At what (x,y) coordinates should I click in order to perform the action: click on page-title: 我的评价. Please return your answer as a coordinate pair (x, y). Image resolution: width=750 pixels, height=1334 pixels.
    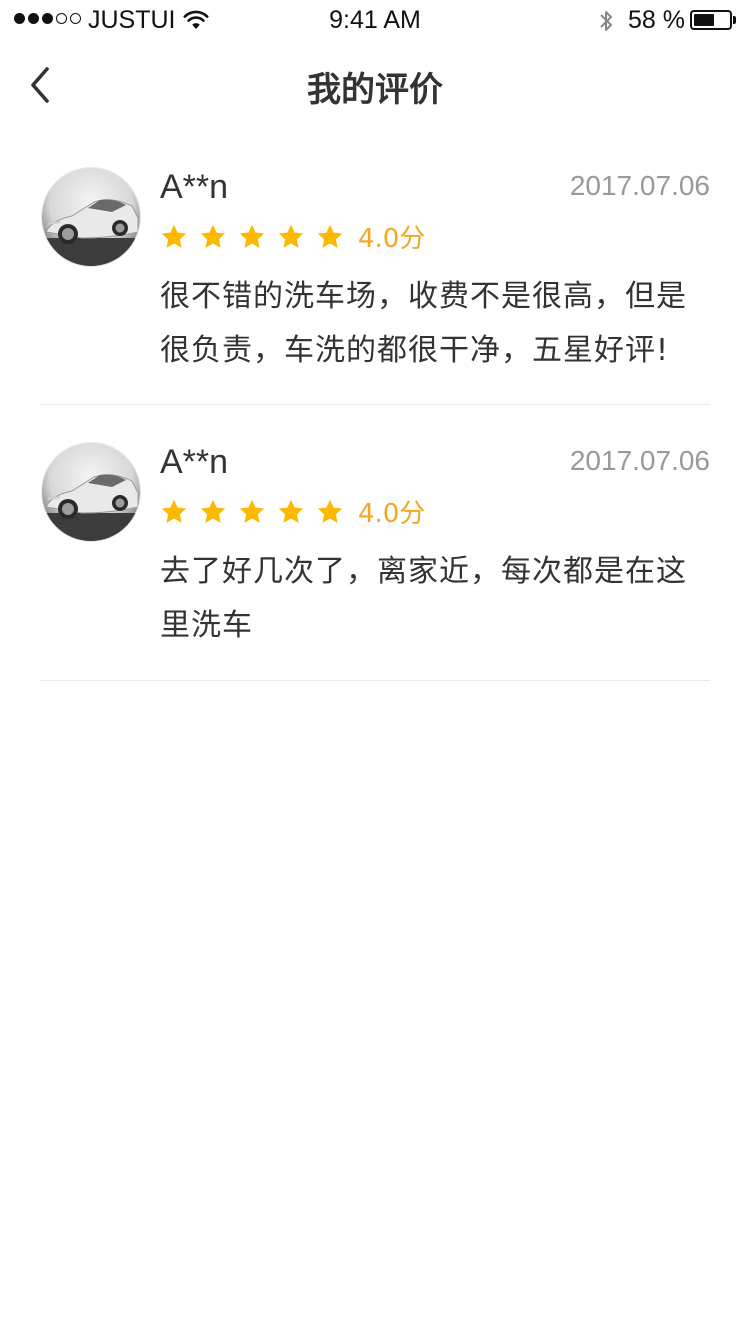
    Looking at the image, I should click on (375, 90).